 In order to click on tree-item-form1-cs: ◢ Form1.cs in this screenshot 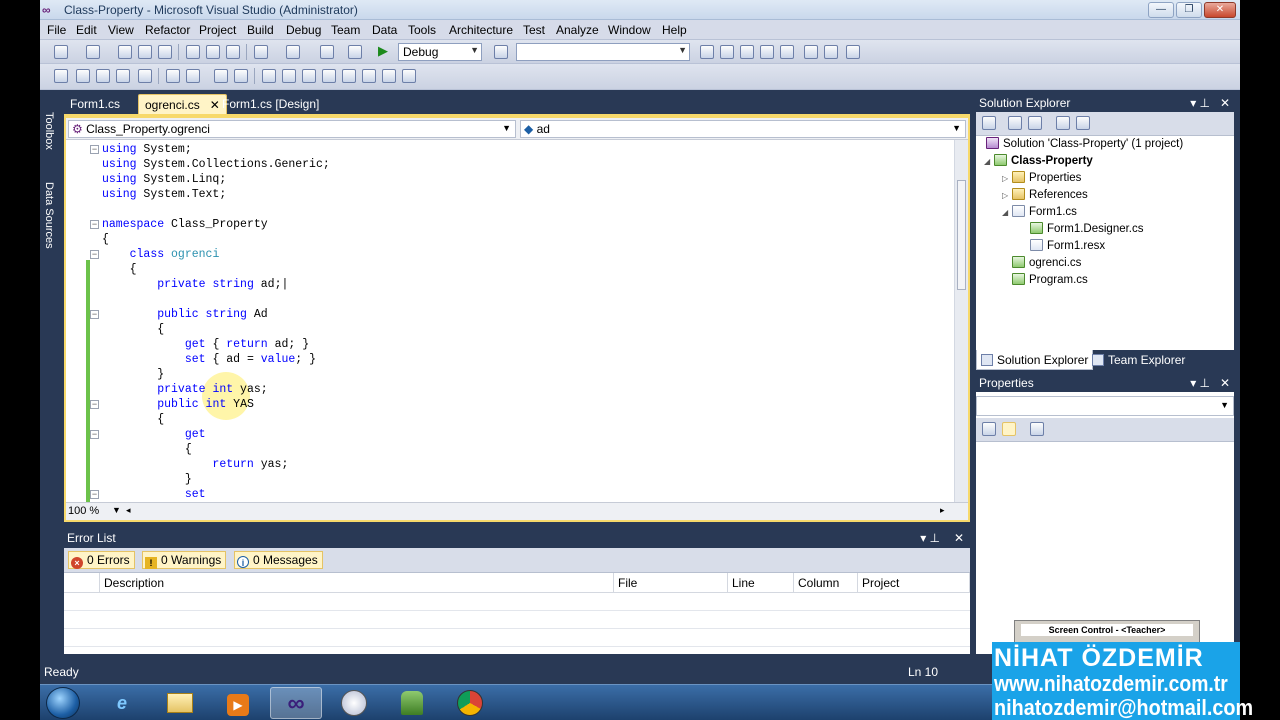, I will do `click(1039, 212)`.